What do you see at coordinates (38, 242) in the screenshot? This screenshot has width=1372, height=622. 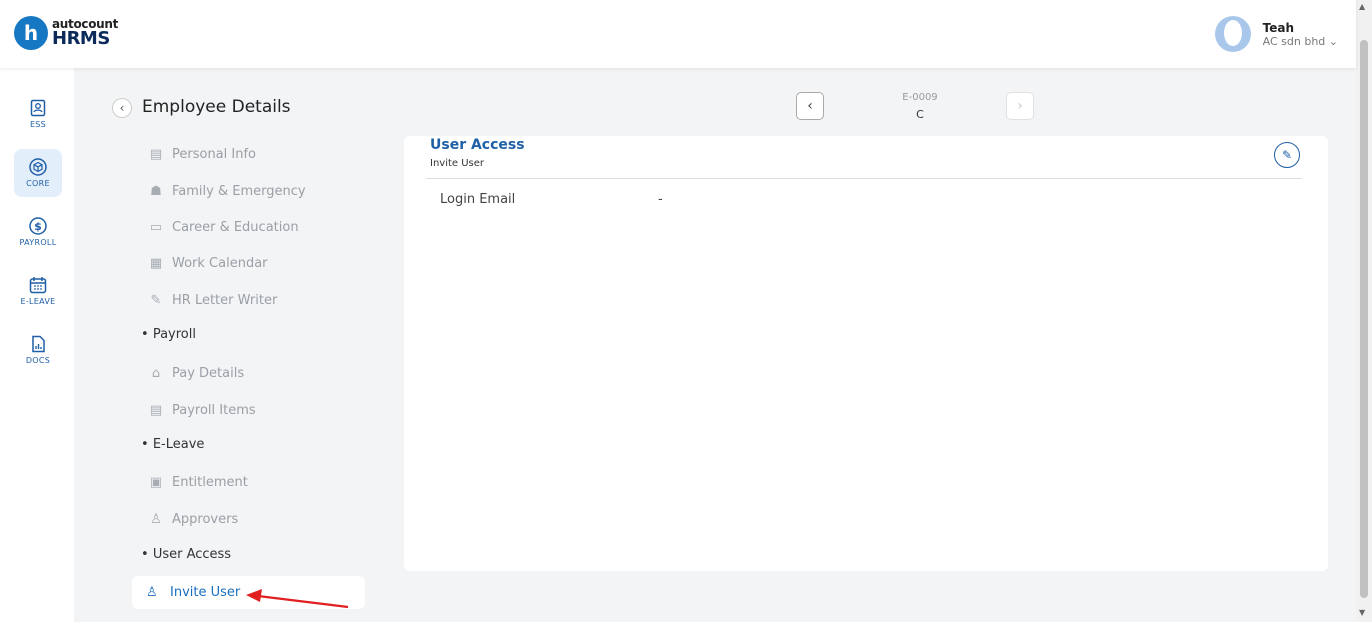 I see `rail-label-payroll: PAYROLL` at bounding box center [38, 242].